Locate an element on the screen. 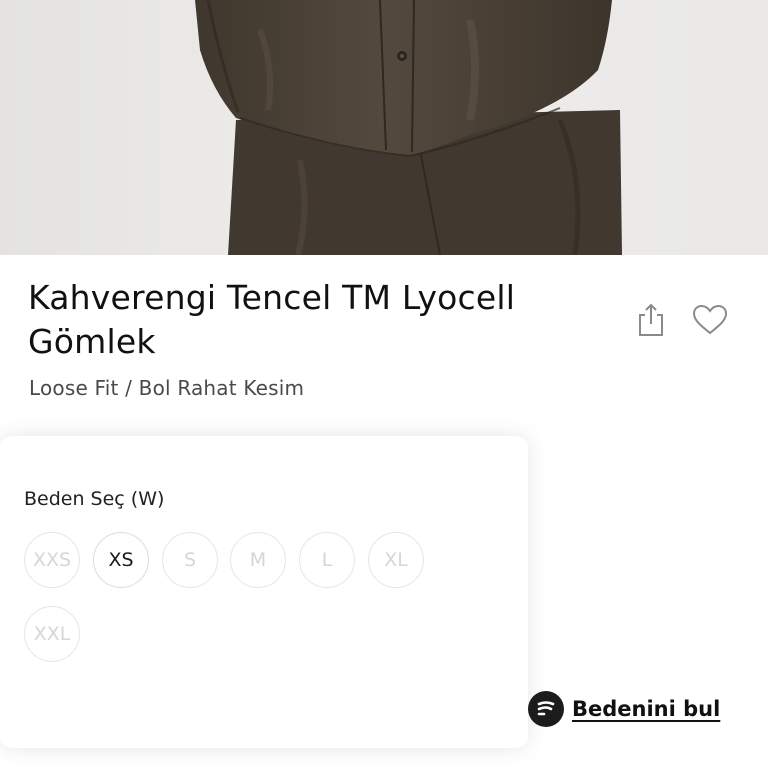 The width and height of the screenshot is (768, 768). heart-icon is located at coordinates (710, 319).